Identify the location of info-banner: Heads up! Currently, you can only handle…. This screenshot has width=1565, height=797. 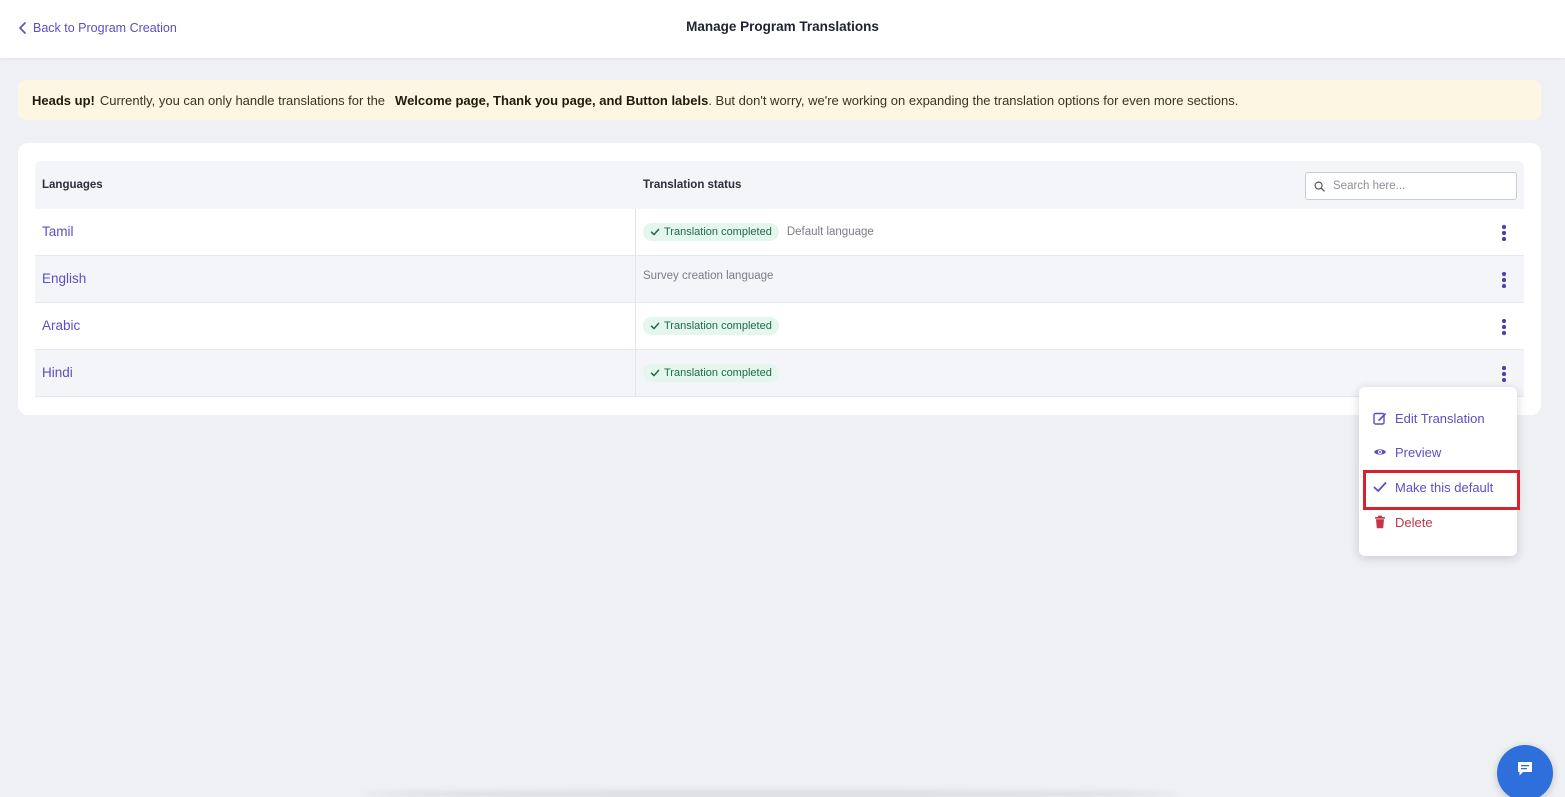
(779, 100).